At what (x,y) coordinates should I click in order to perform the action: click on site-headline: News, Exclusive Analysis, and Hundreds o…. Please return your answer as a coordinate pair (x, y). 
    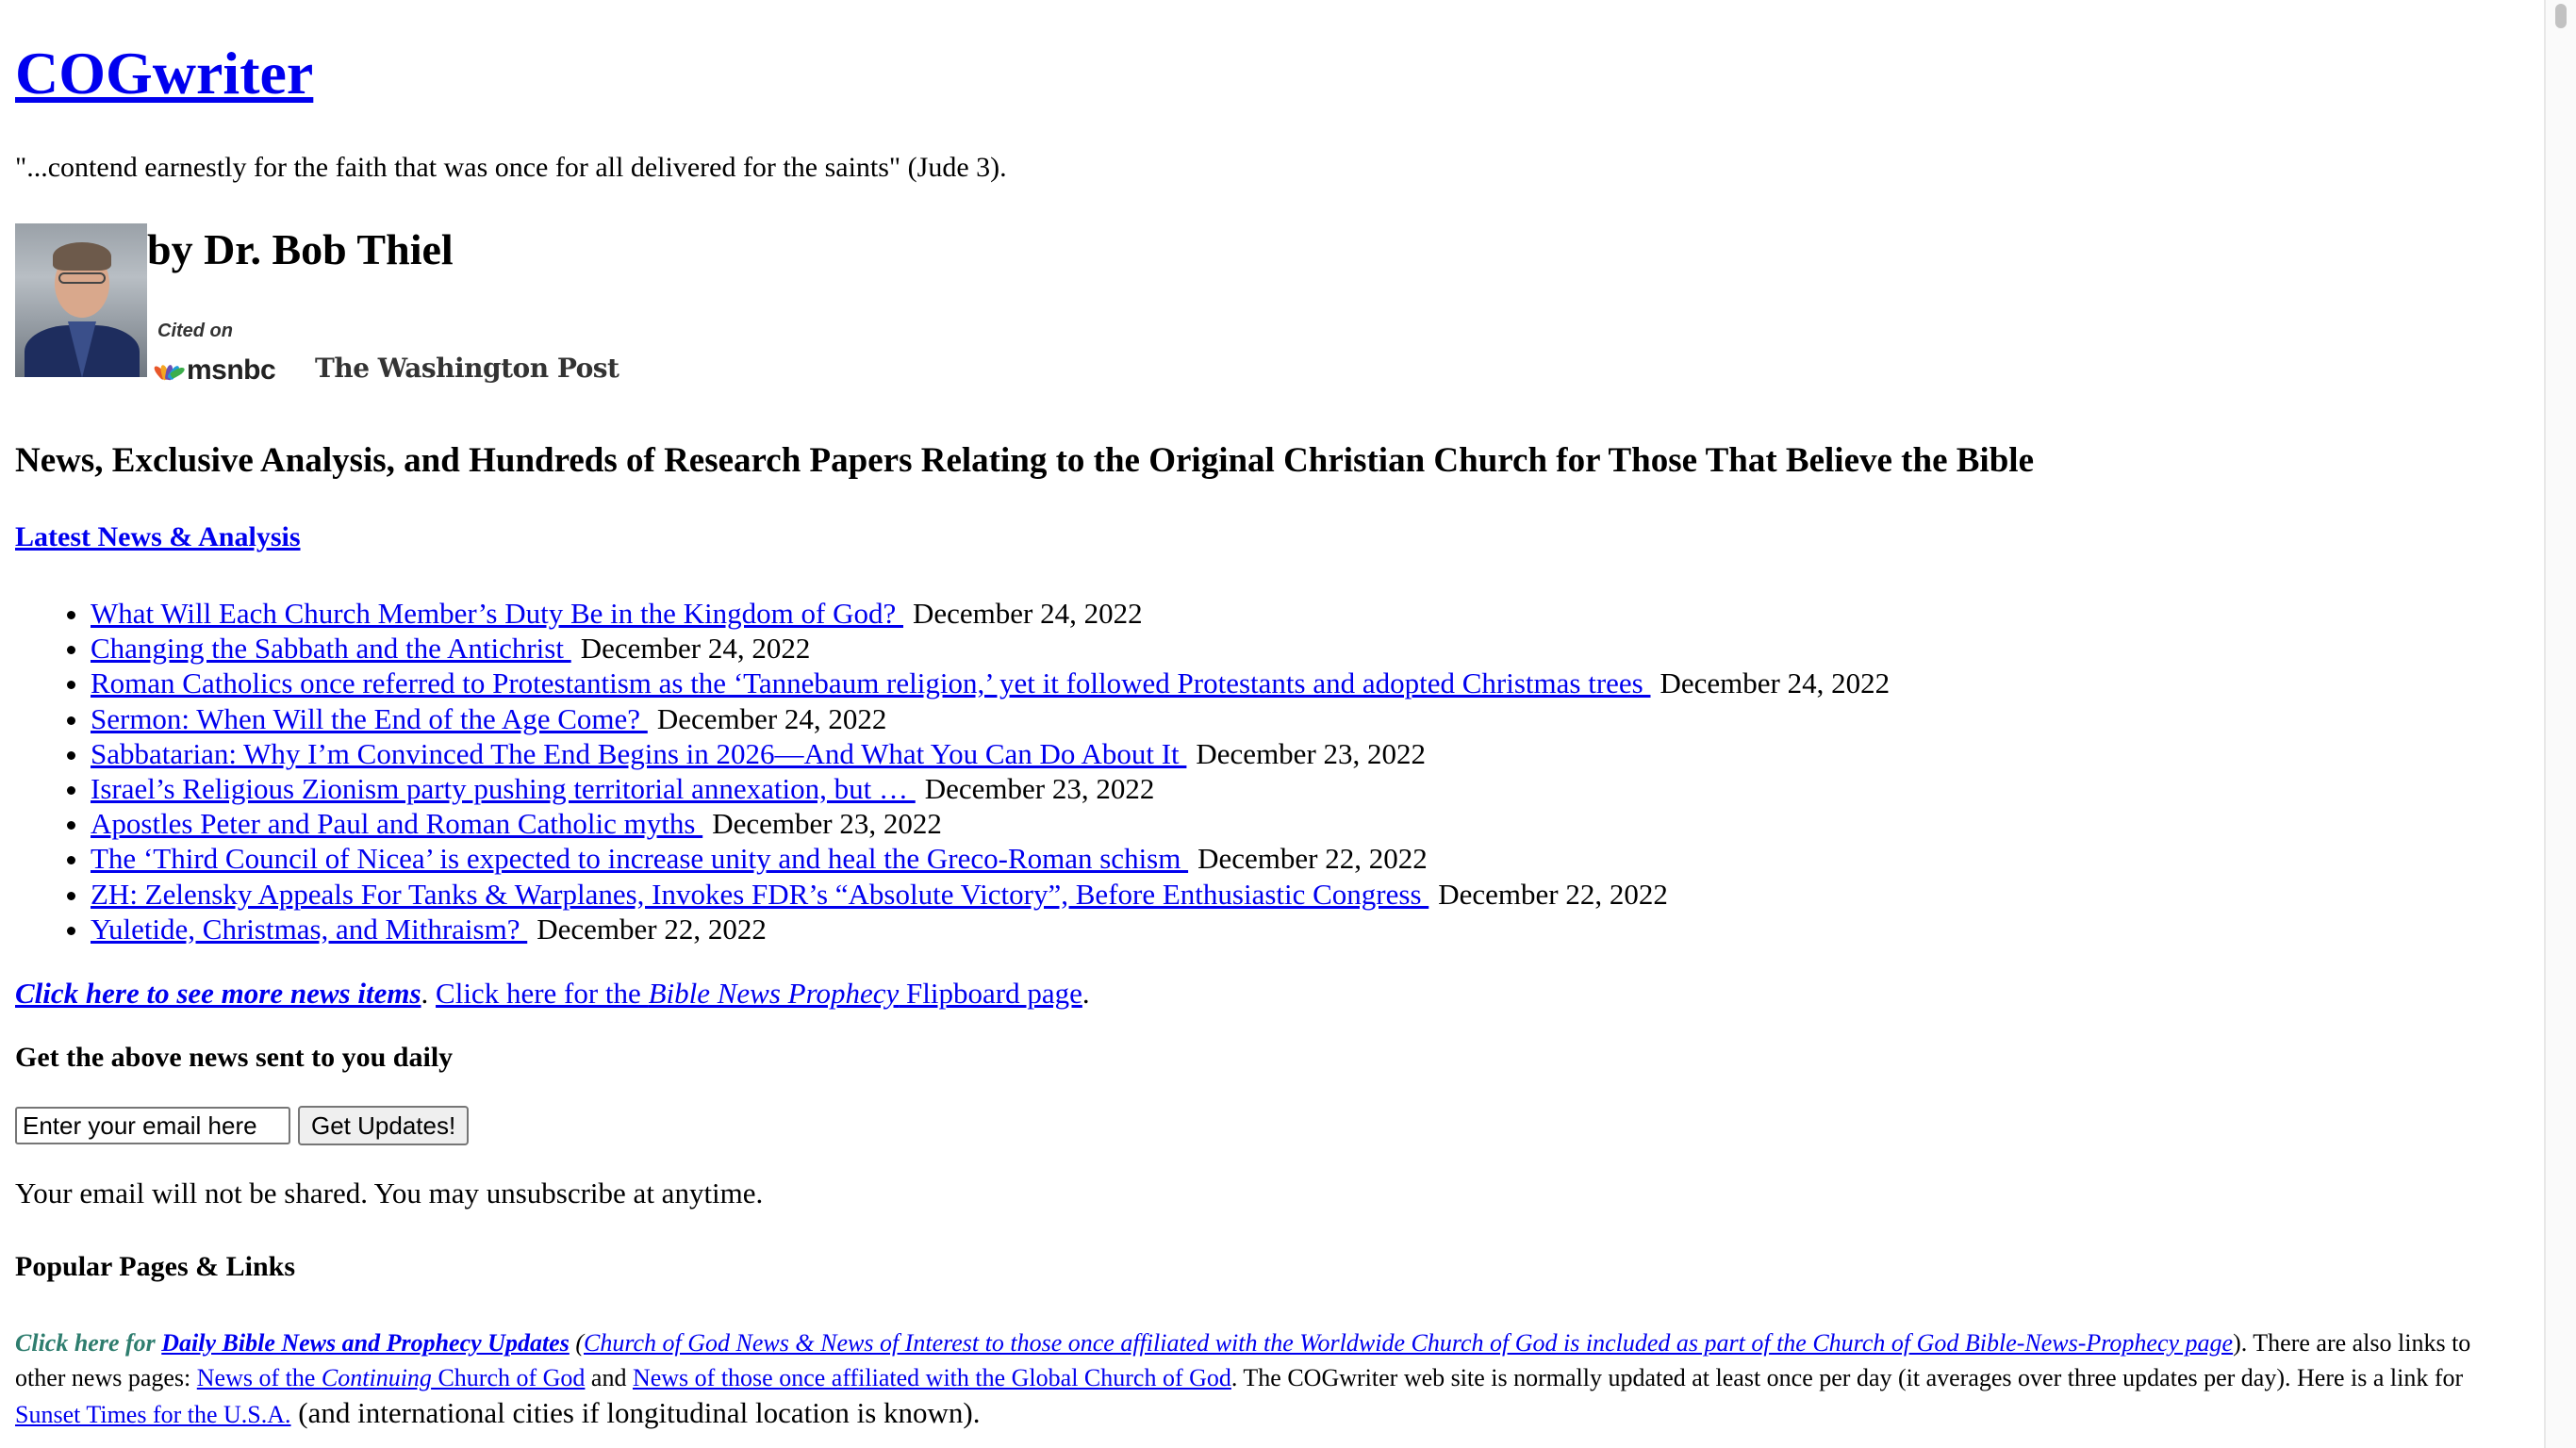
    Looking at the image, I should click on (1024, 460).